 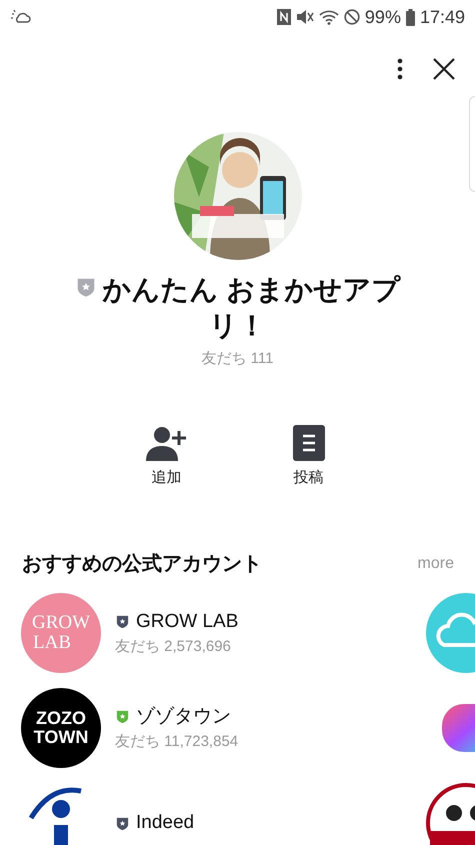 What do you see at coordinates (352, 17) in the screenshot?
I see `do-not-disturb-icon` at bounding box center [352, 17].